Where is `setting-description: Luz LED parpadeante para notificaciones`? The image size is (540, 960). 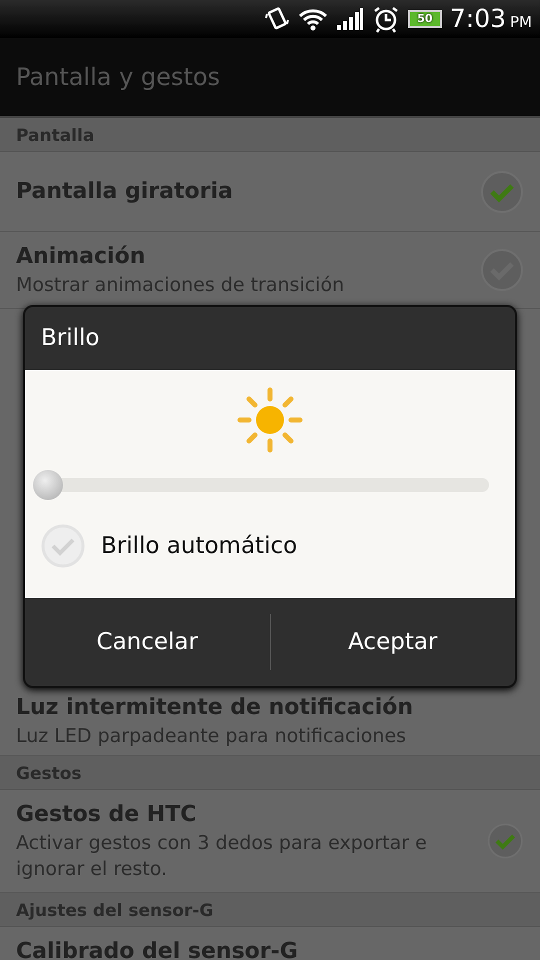
setting-description: Luz LED parpadeante para notificaciones is located at coordinates (212, 736).